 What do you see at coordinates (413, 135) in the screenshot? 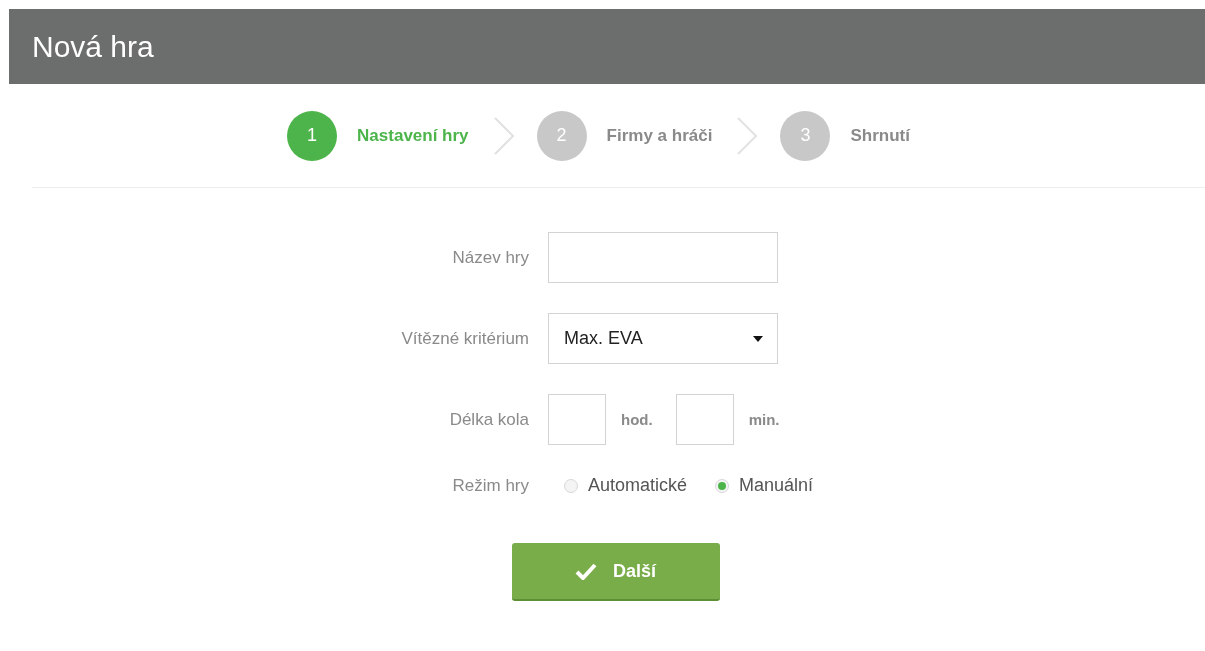
I see `step-label: Nastavení hry` at bounding box center [413, 135].